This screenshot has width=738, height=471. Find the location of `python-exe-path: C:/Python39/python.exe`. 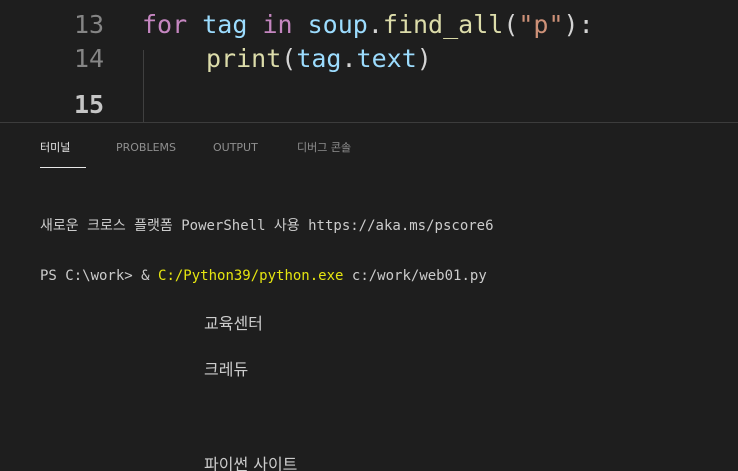

python-exe-path: C:/Python39/python.exe is located at coordinates (251, 276).